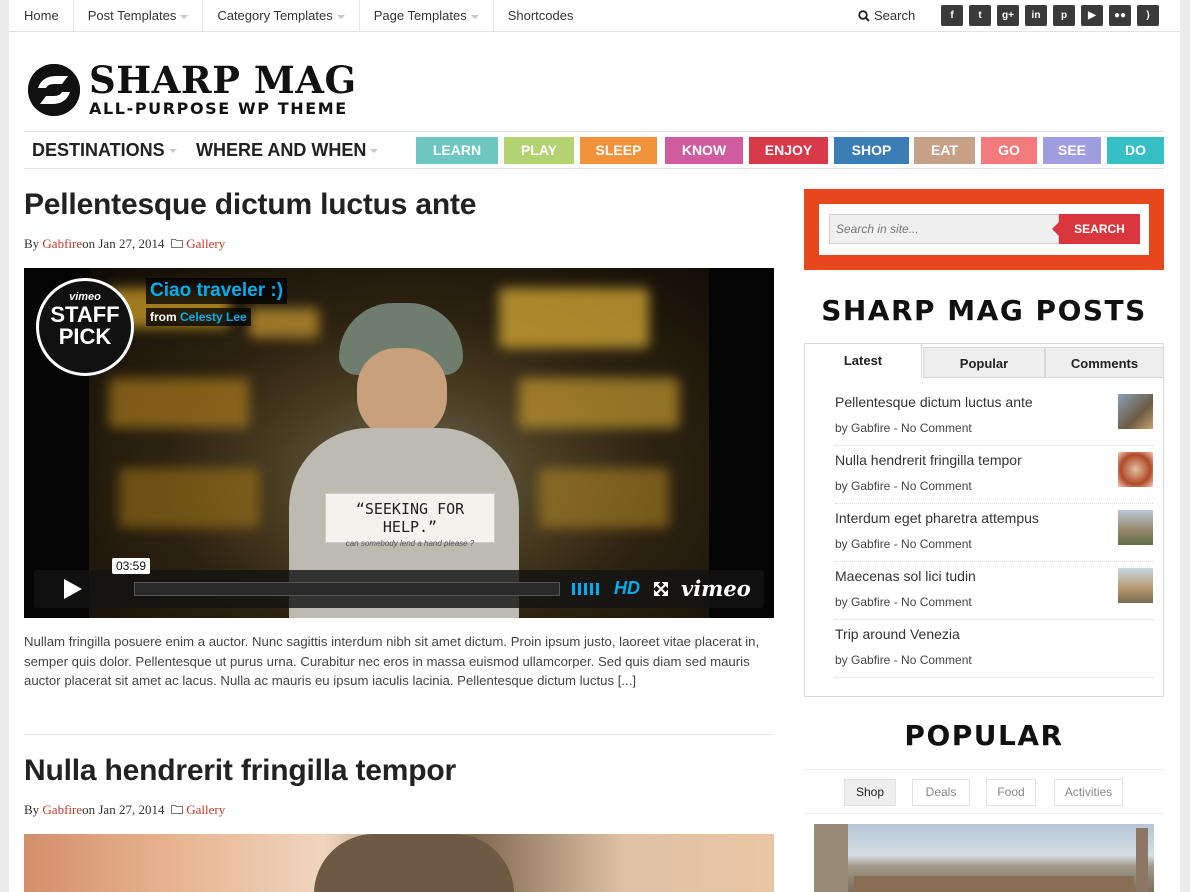  Describe the element at coordinates (457, 150) in the screenshot. I see `category-button-learn: LEARN` at that location.